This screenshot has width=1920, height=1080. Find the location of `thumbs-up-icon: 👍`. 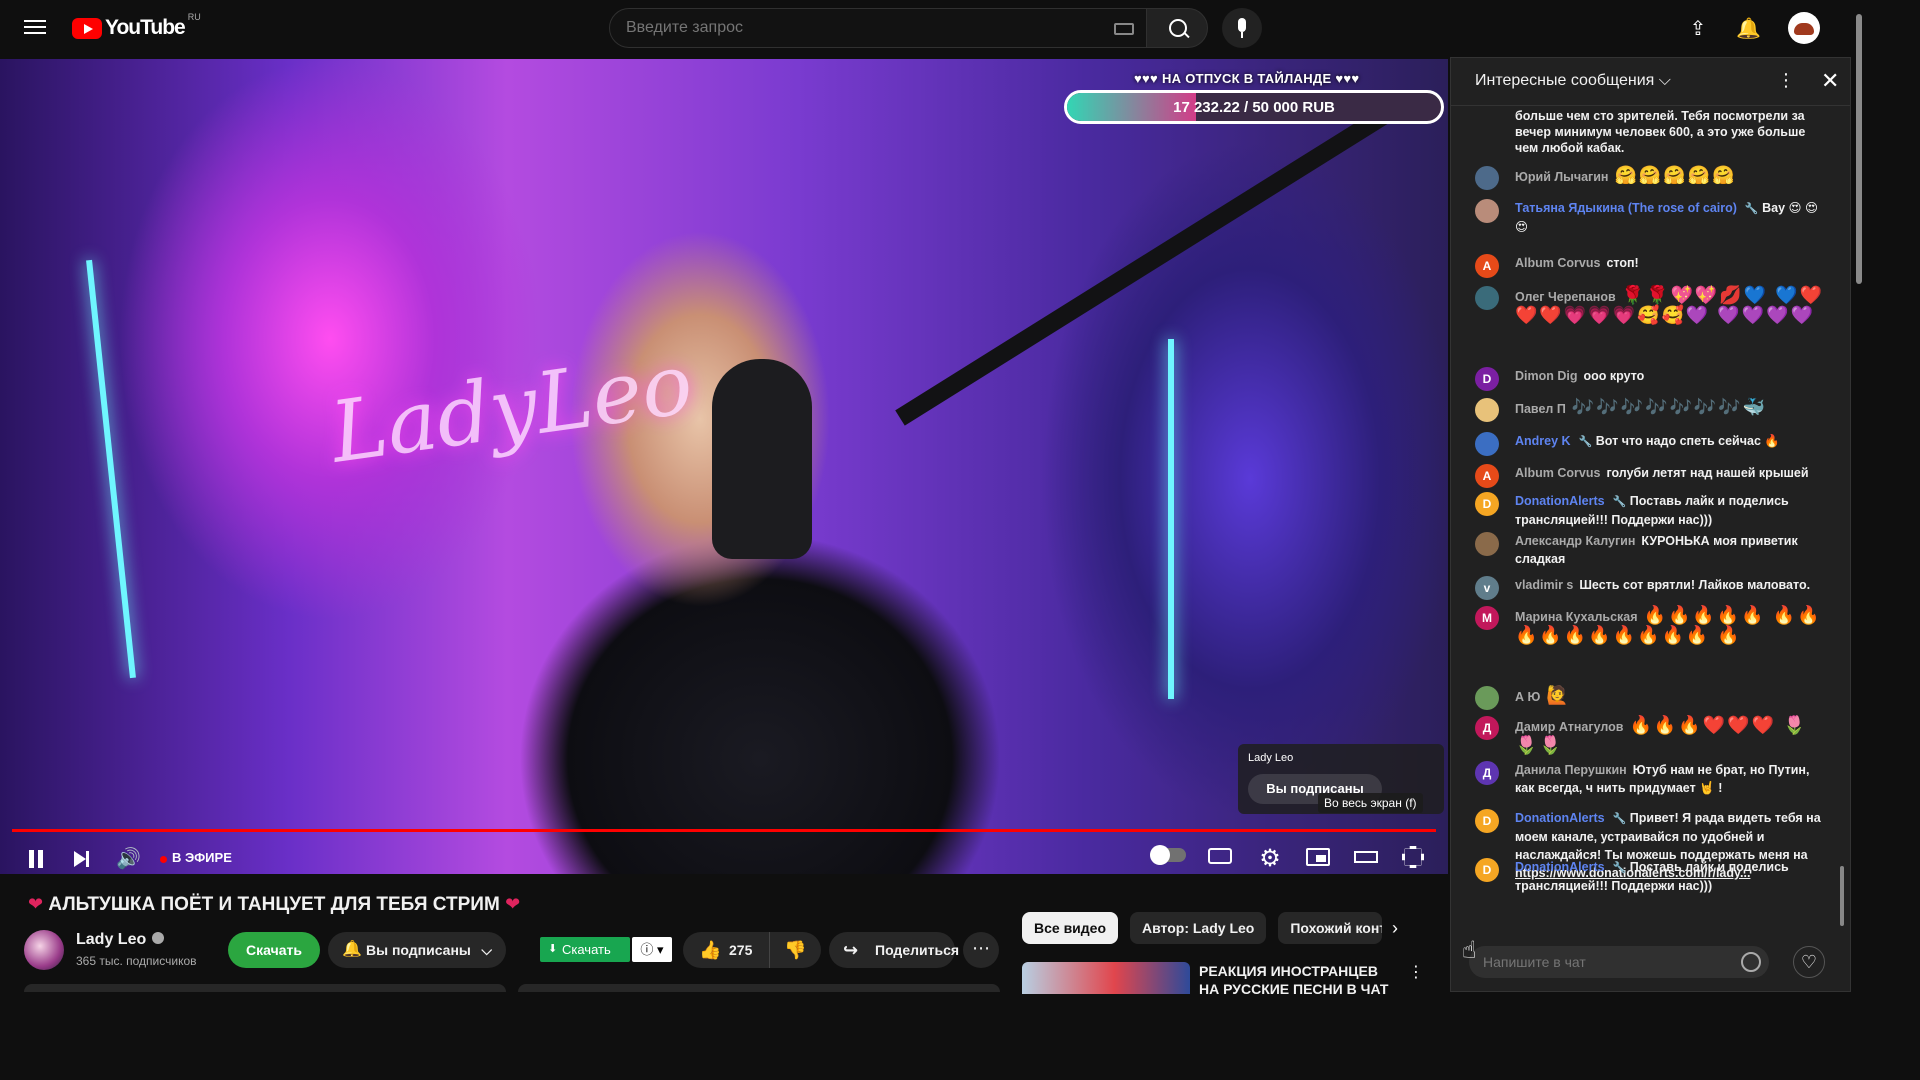

thumbs-up-icon: 👍 is located at coordinates (710, 950).